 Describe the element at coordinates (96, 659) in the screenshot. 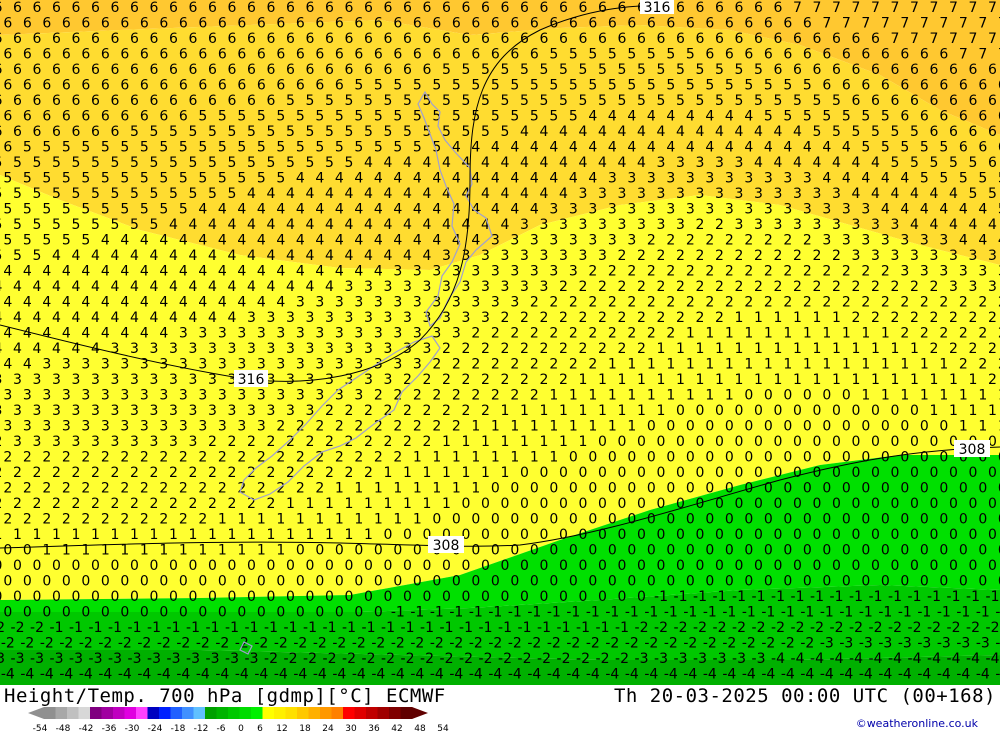

I see `temperature-value: -3` at that location.